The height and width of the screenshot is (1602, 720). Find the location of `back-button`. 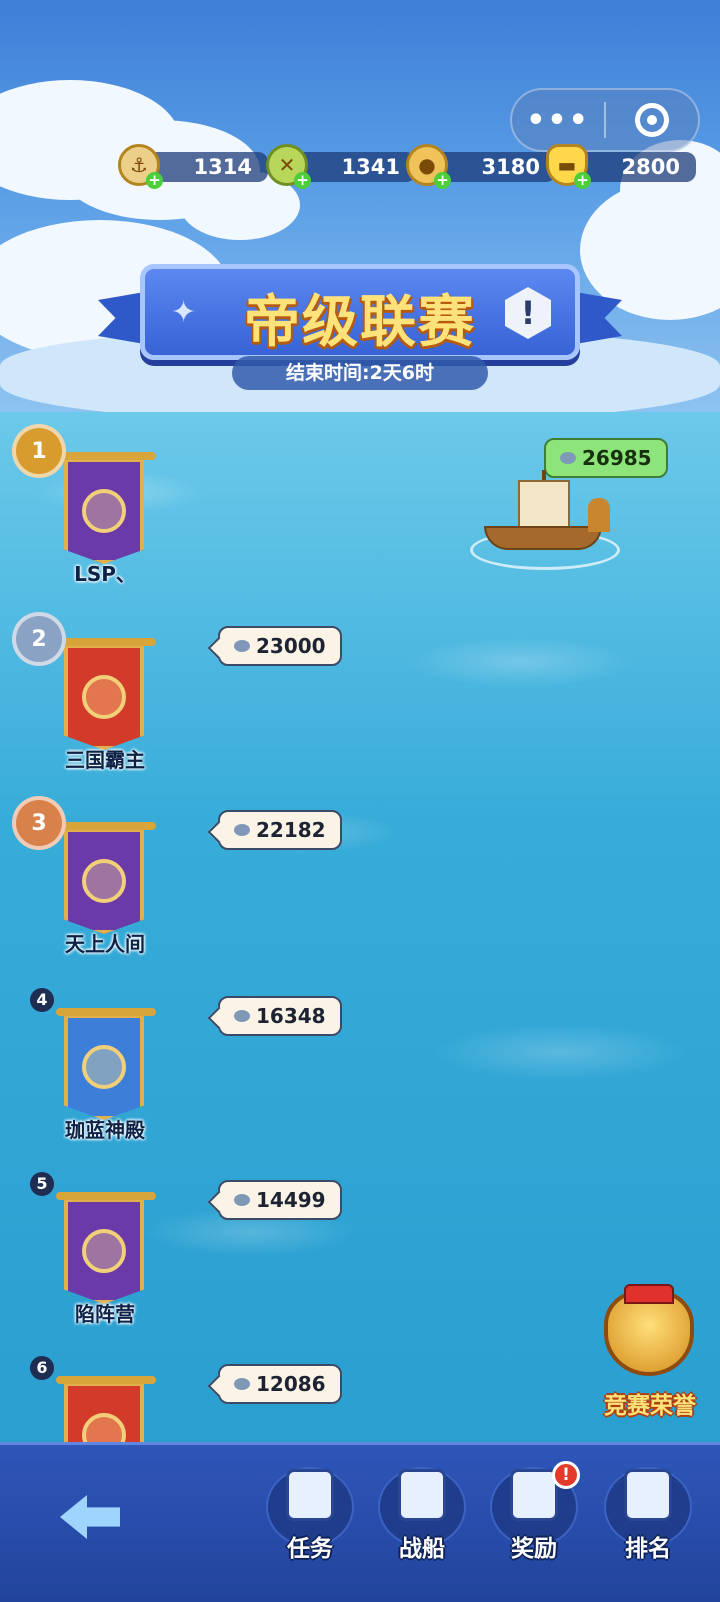

back-button is located at coordinates (90, 1517).